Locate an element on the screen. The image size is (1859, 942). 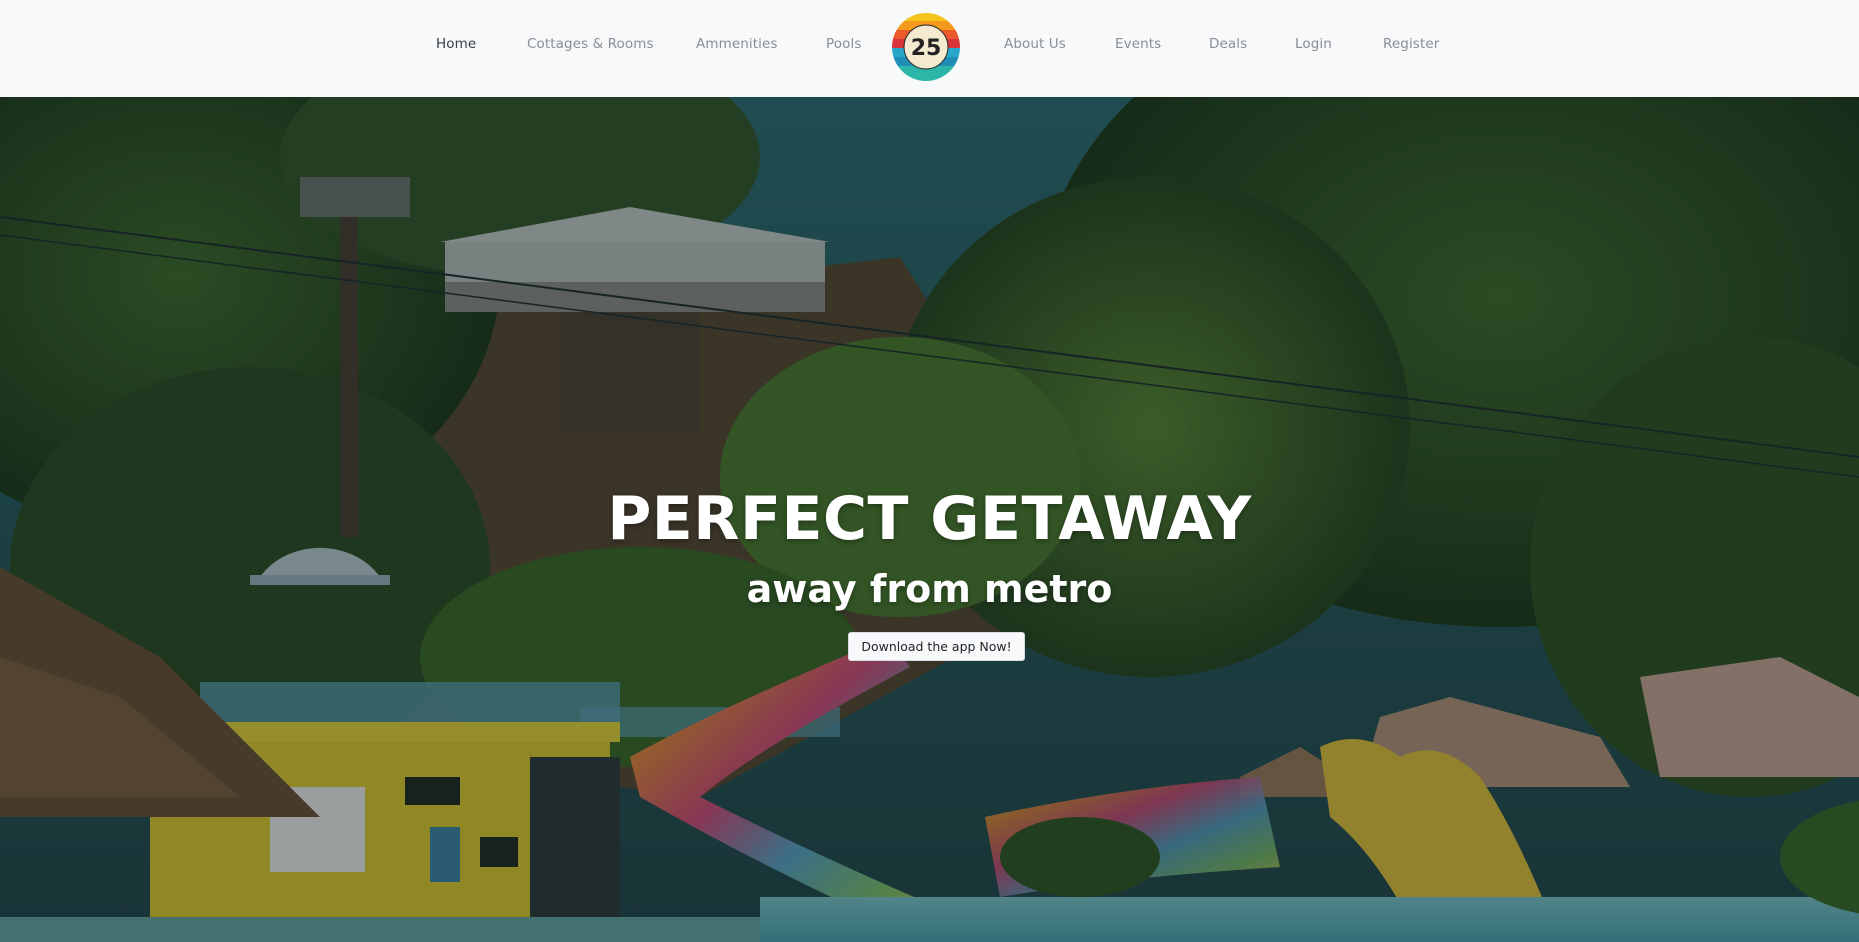
hero-title: PERFECT GETAWAY is located at coordinates (929, 519).